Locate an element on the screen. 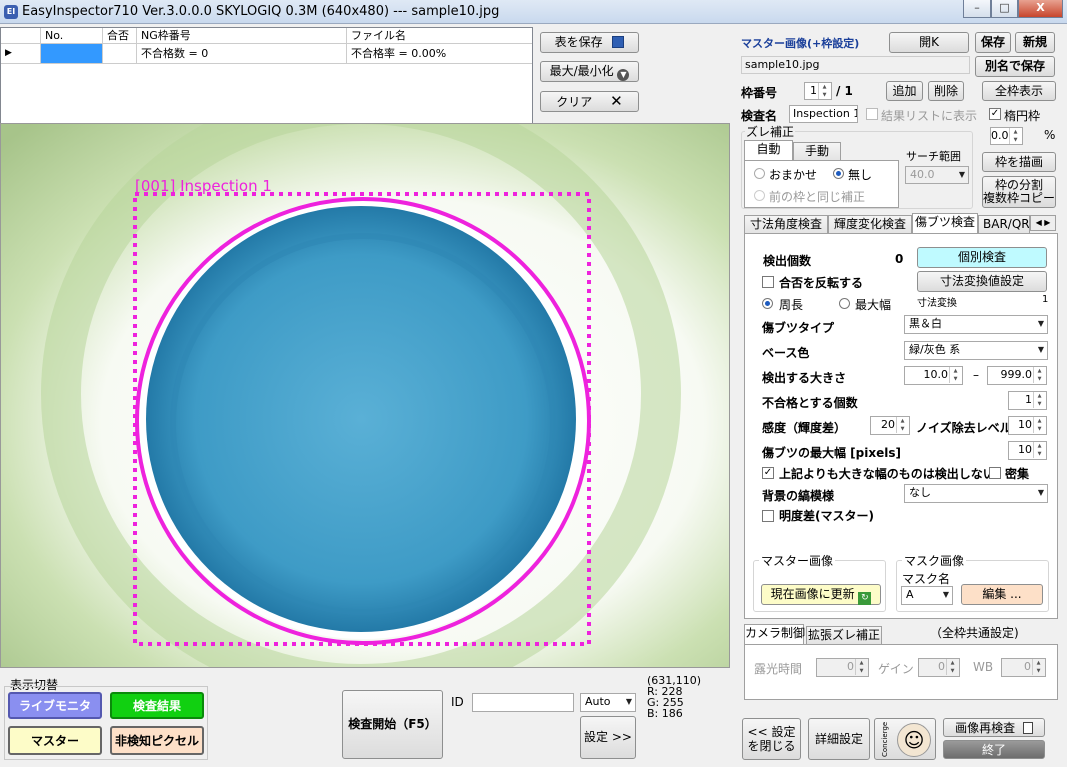 The height and width of the screenshot is (767, 1067). show-all-frames-button: 全枠表示 is located at coordinates (1019, 91).